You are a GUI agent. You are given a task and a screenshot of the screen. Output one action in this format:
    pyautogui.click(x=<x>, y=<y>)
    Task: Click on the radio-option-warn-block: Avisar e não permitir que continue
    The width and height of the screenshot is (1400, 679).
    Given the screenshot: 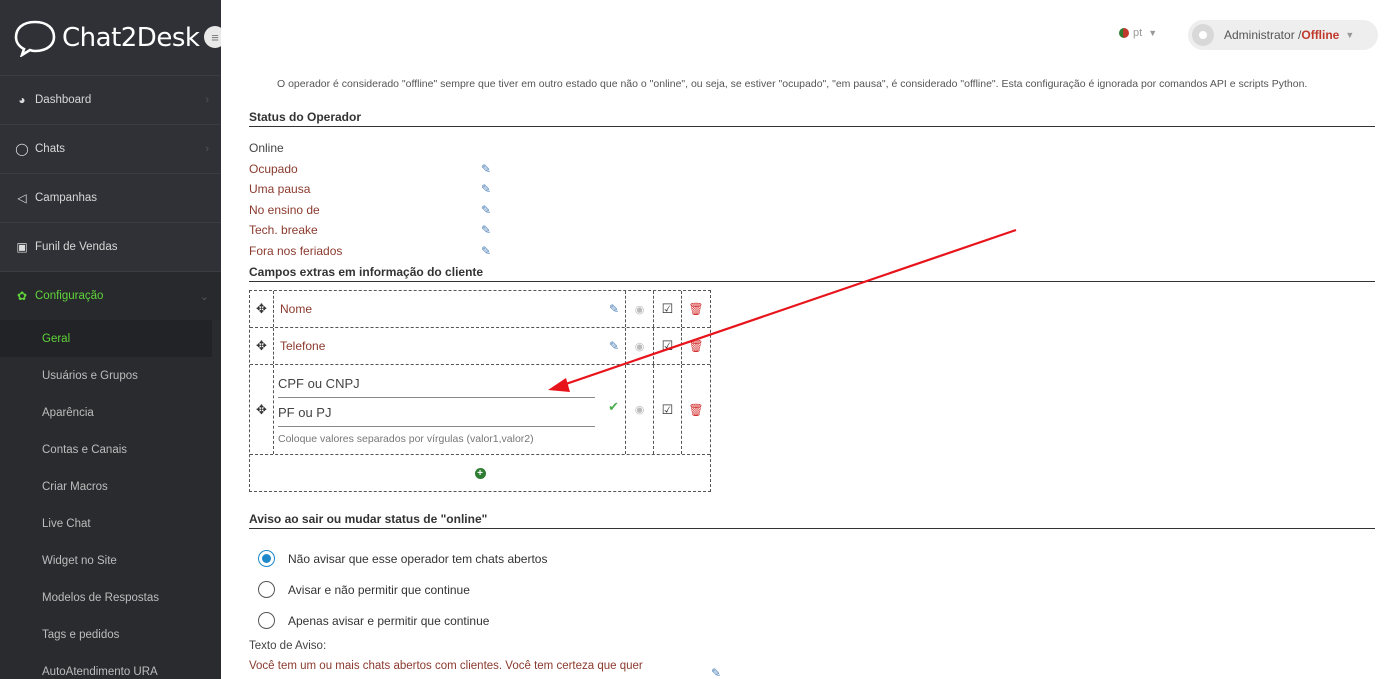 What is the action you would take?
    pyautogui.click(x=402, y=589)
    